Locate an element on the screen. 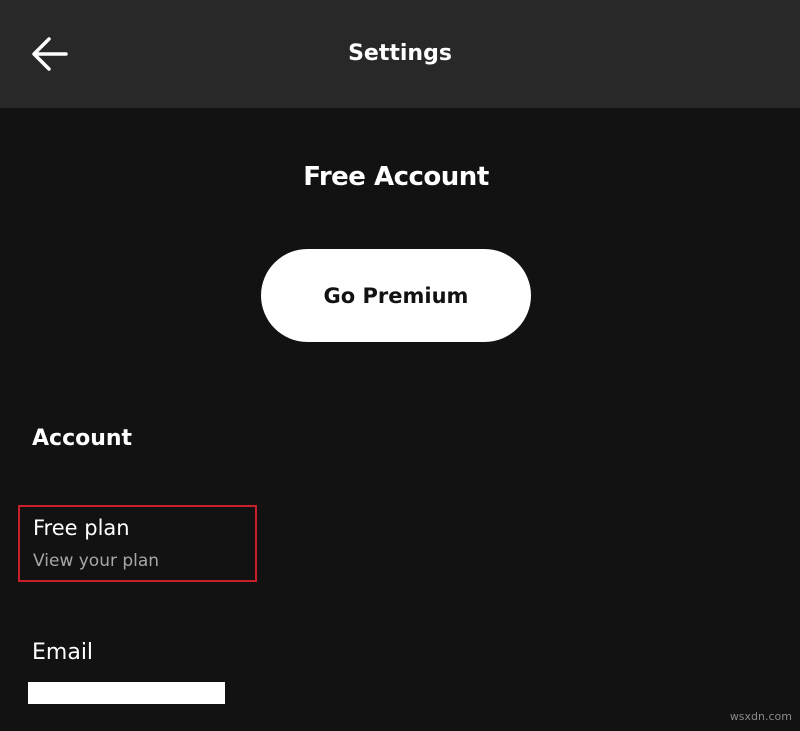  page-title: Settings is located at coordinates (400, 53).